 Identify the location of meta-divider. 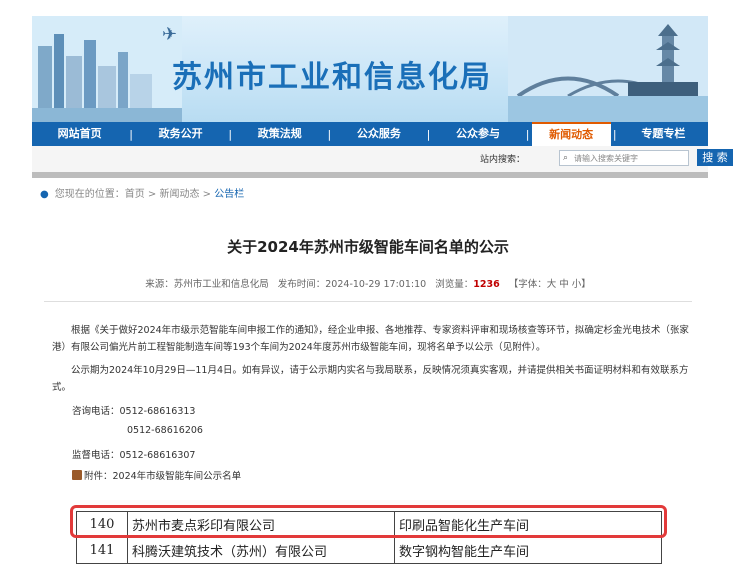
(368, 301).